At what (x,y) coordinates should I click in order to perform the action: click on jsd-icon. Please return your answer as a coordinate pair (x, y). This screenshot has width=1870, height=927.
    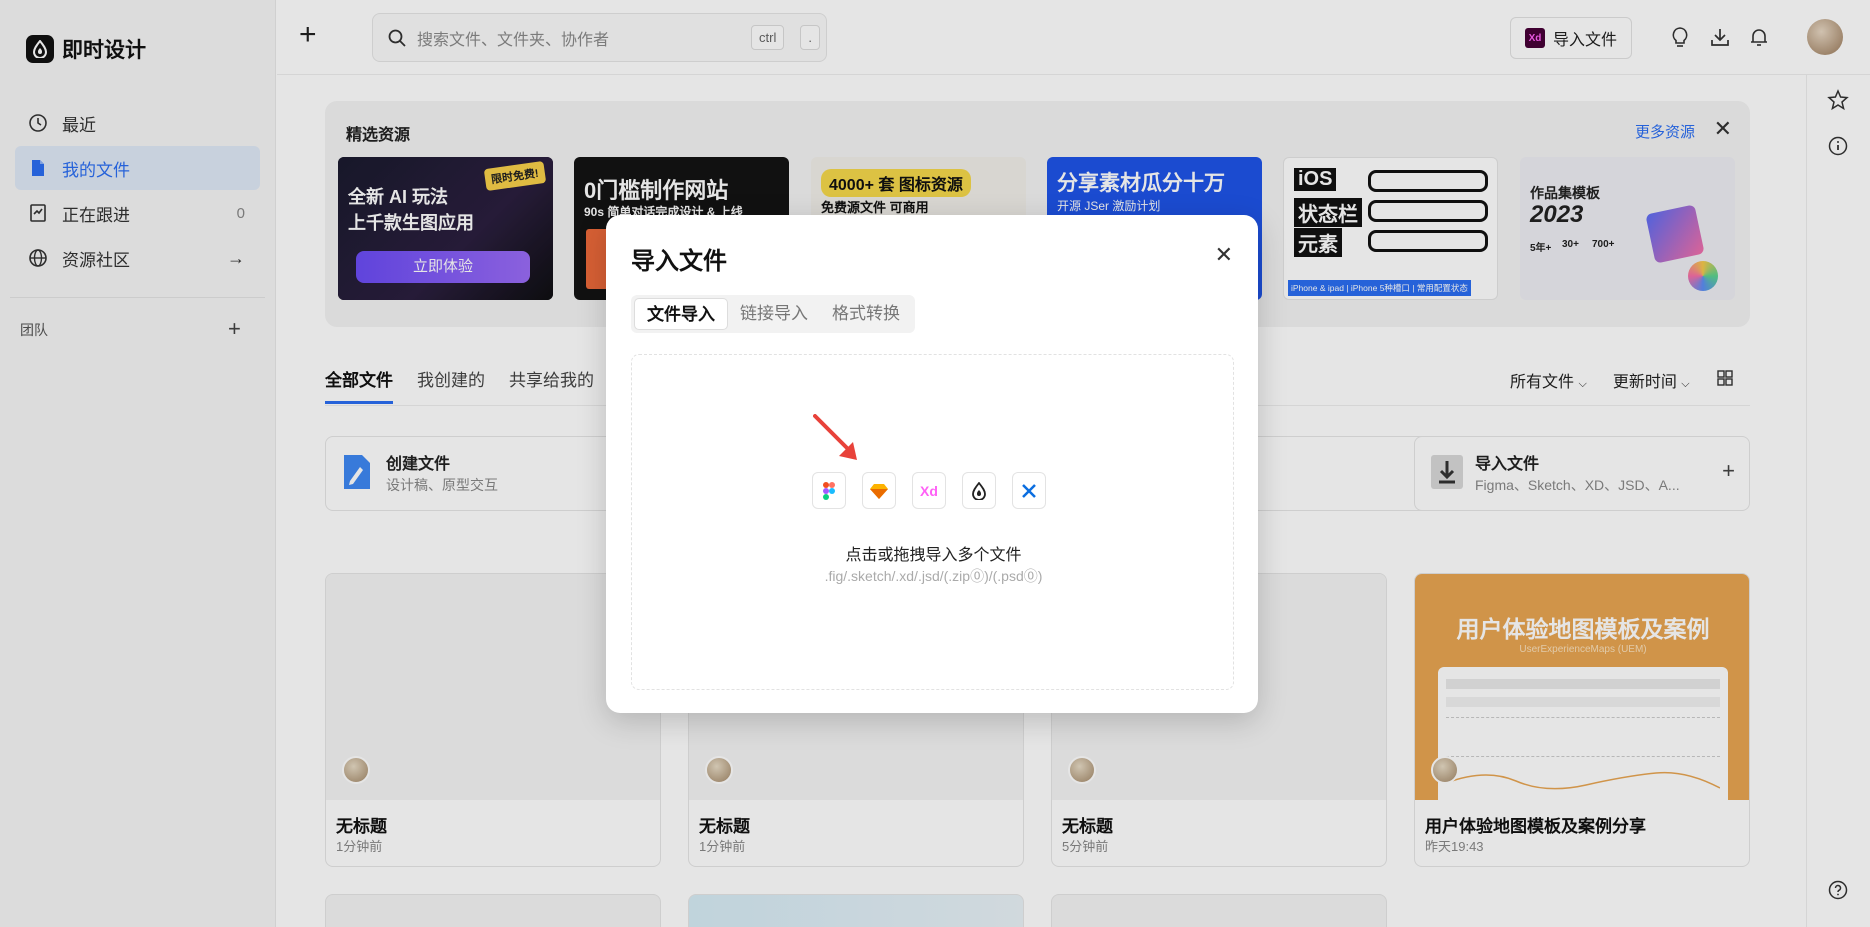
    Looking at the image, I should click on (979, 490).